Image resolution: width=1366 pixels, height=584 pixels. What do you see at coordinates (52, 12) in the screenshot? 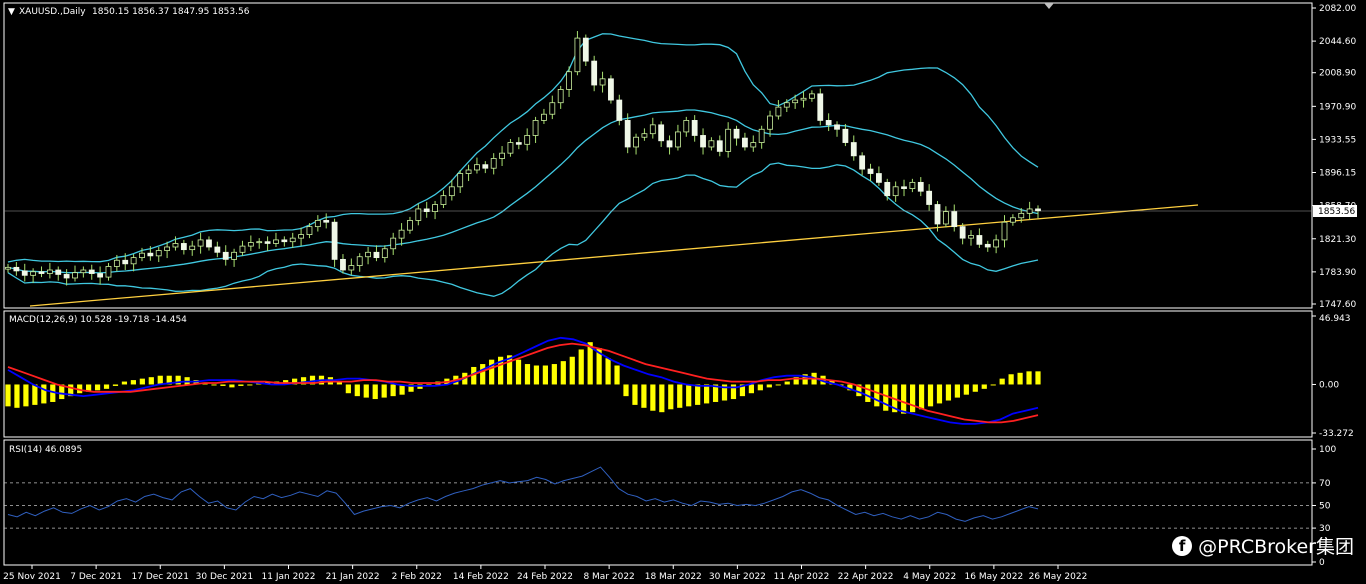
I see `symbol-title: XAUUSD.,Daily` at bounding box center [52, 12].